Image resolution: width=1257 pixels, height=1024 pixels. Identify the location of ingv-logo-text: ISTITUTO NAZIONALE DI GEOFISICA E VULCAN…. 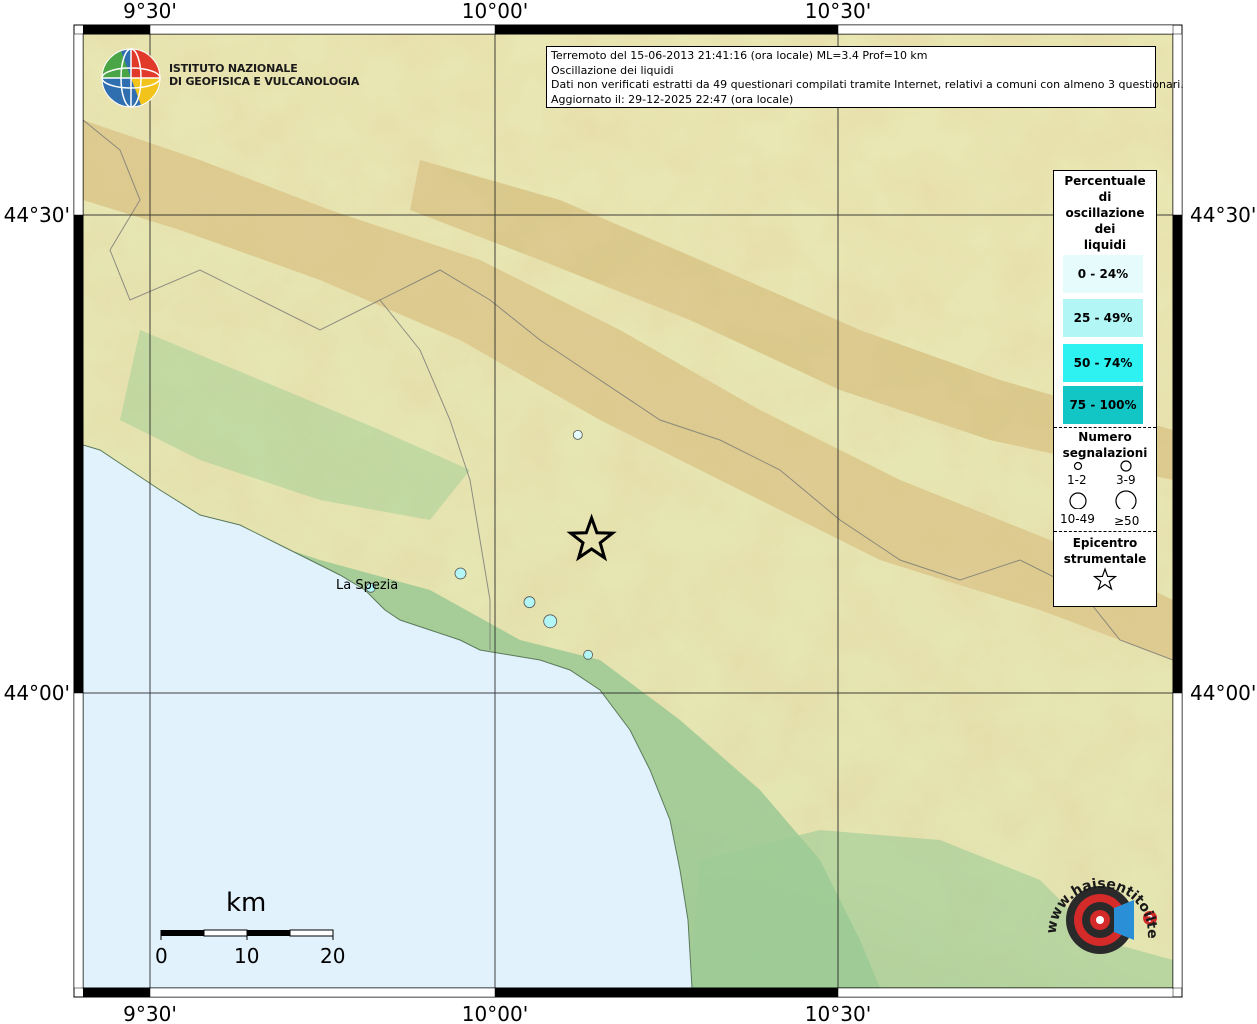
(264, 75).